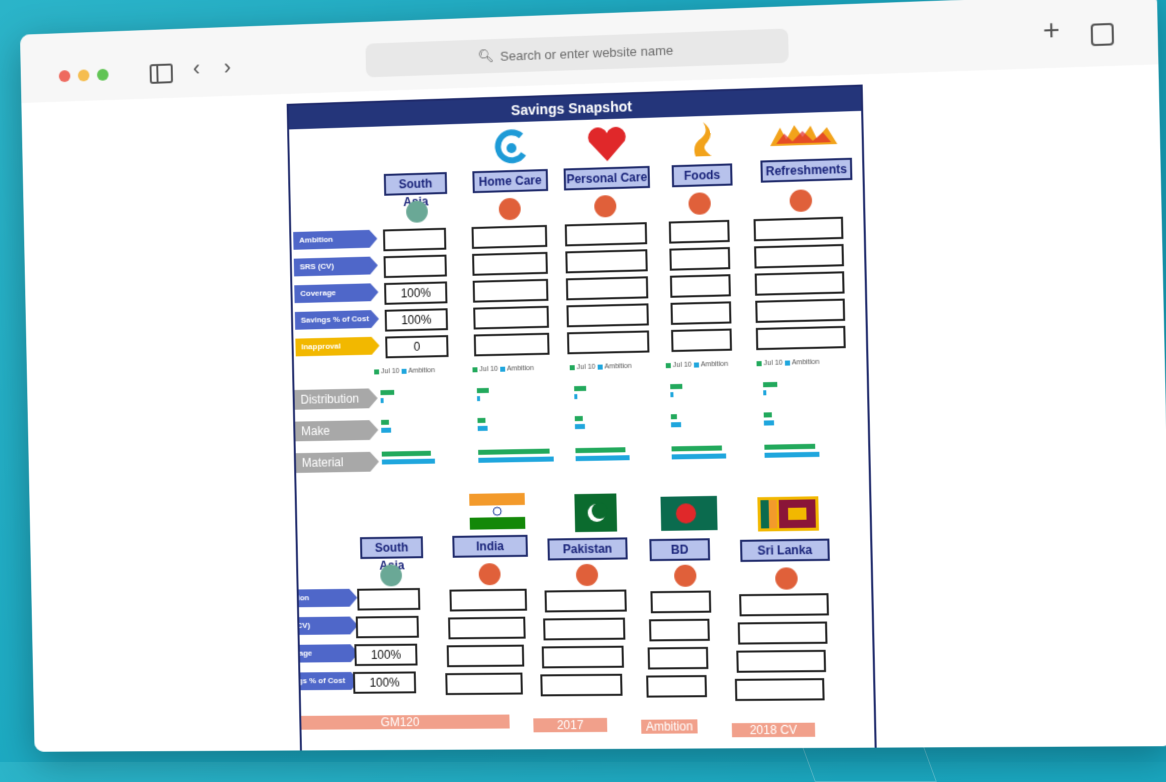  What do you see at coordinates (689, 513) in the screenshot?
I see `bangladesh-flag-icon` at bounding box center [689, 513].